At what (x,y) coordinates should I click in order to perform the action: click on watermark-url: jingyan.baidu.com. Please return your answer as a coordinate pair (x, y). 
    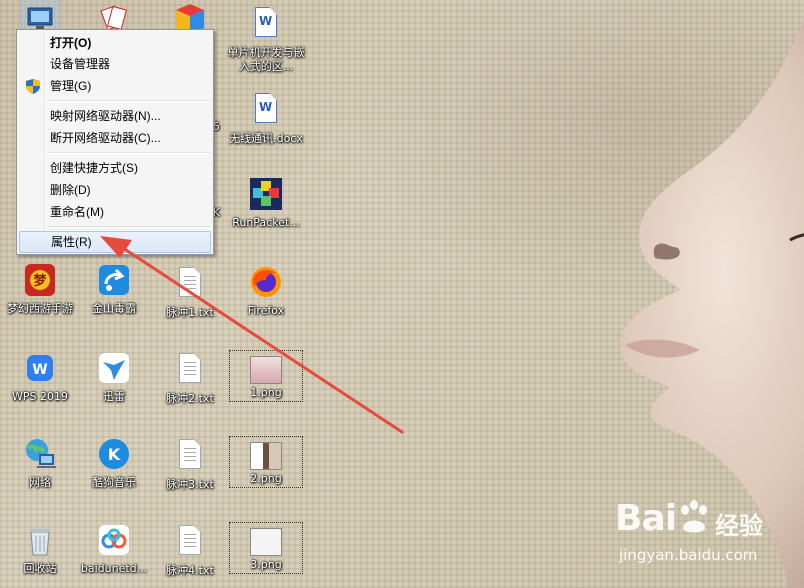
    Looking at the image, I should click on (688, 555).